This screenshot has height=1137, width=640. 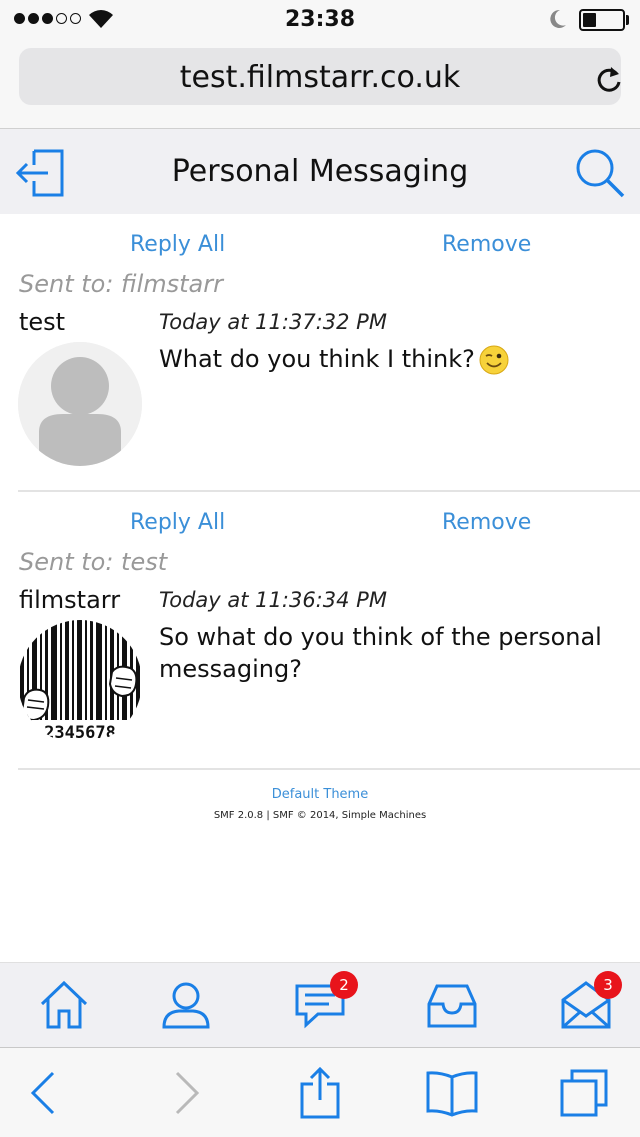 I want to click on barcode-prisoner-image: 2345678, so click(x=80, y=682).